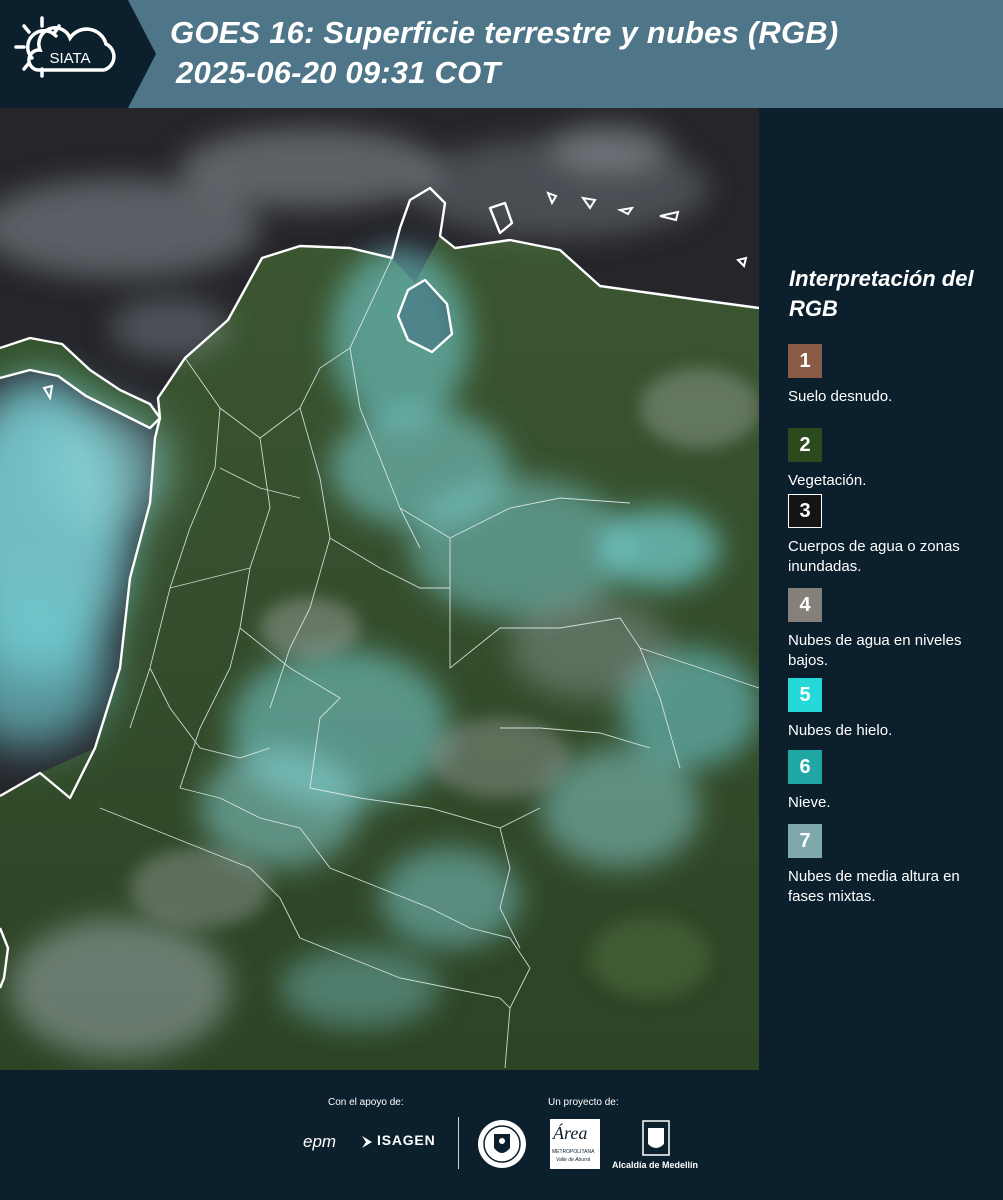 The width and height of the screenshot is (1003, 1200). I want to click on legend-swatch-6: 6, so click(805, 767).